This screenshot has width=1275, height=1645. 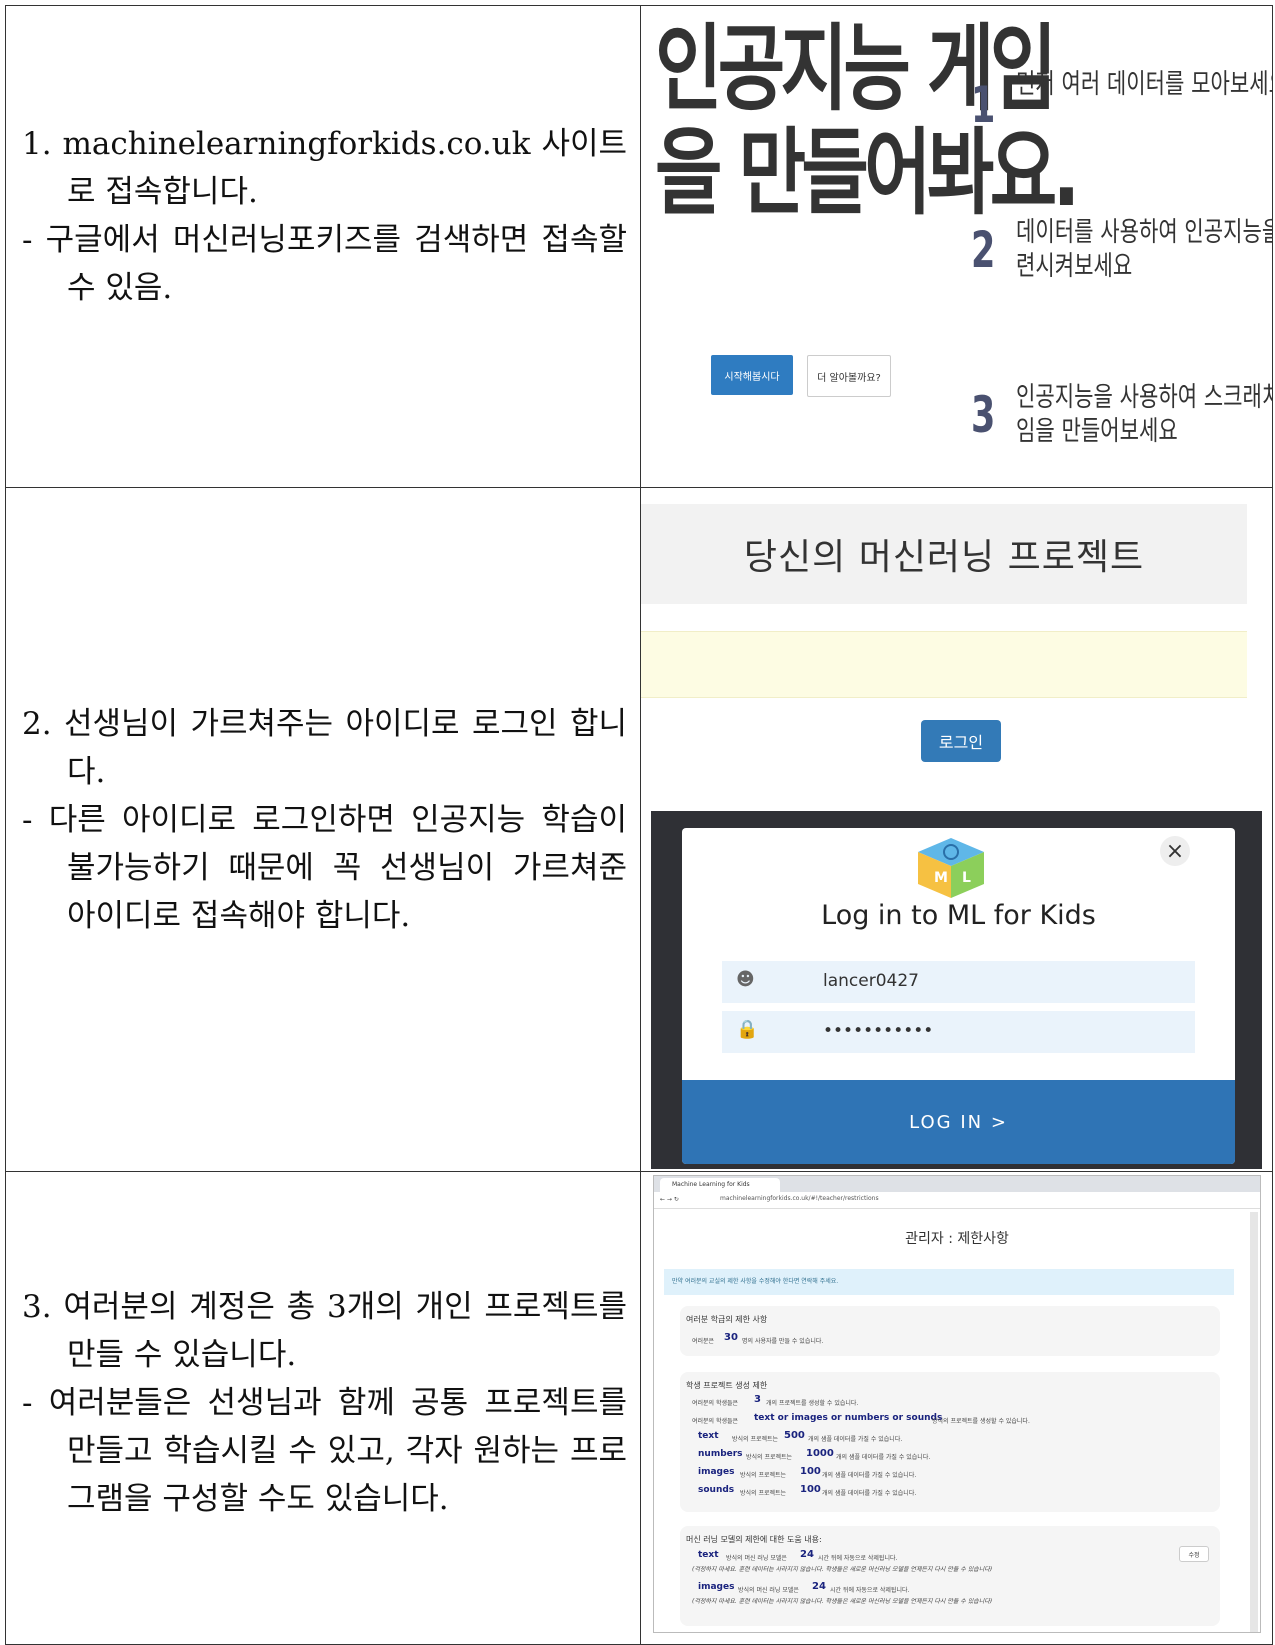 I want to click on row2-step: 2. 선생님이 가르쳐주는 아이디로 로그인 합니다., so click(x=324, y=748).